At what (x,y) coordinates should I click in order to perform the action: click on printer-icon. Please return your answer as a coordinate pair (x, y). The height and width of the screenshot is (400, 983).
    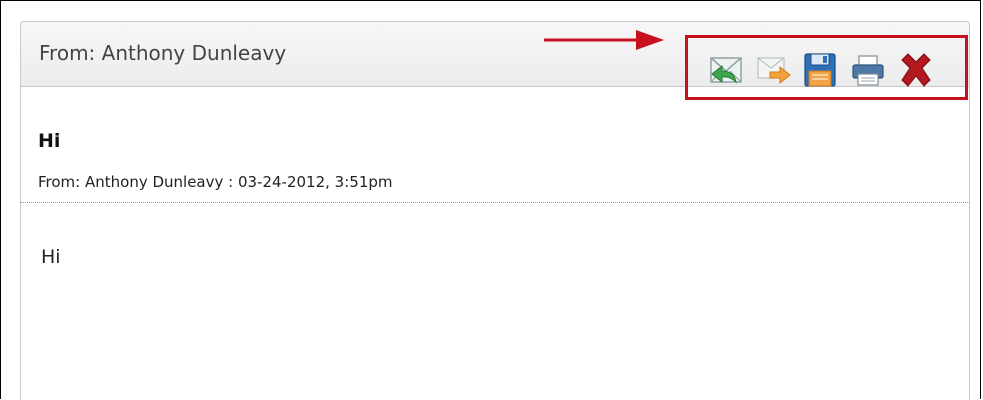
    Looking at the image, I should click on (868, 70).